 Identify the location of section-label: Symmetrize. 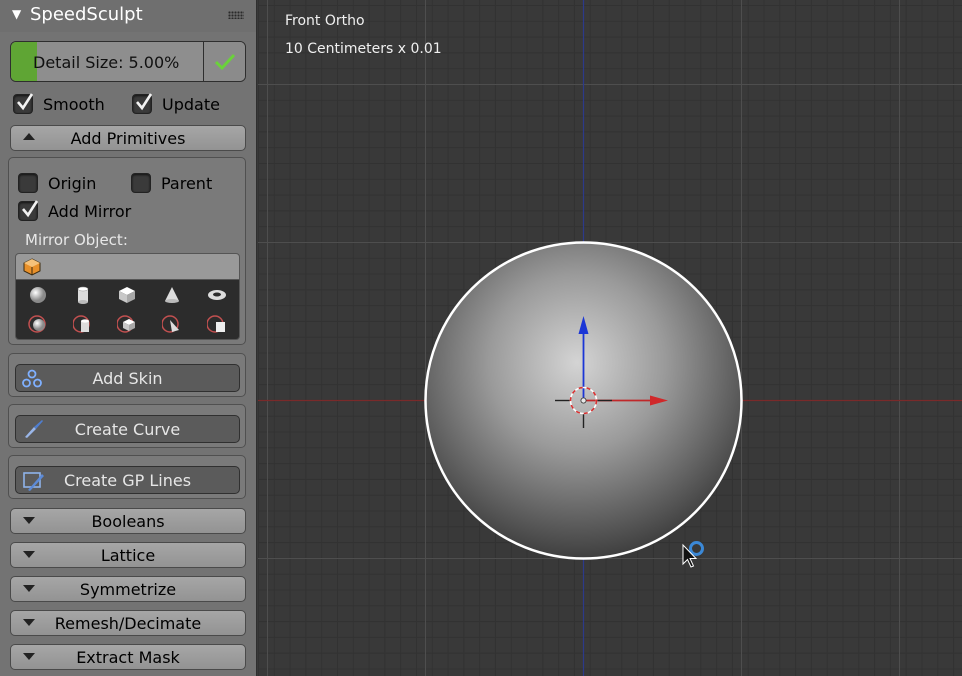
(128, 589).